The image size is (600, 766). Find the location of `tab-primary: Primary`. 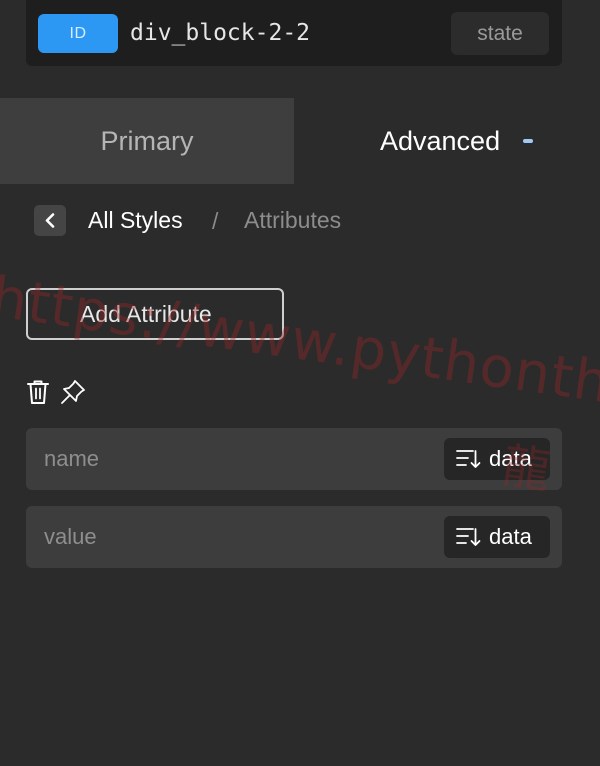

tab-primary: Primary is located at coordinates (147, 141).